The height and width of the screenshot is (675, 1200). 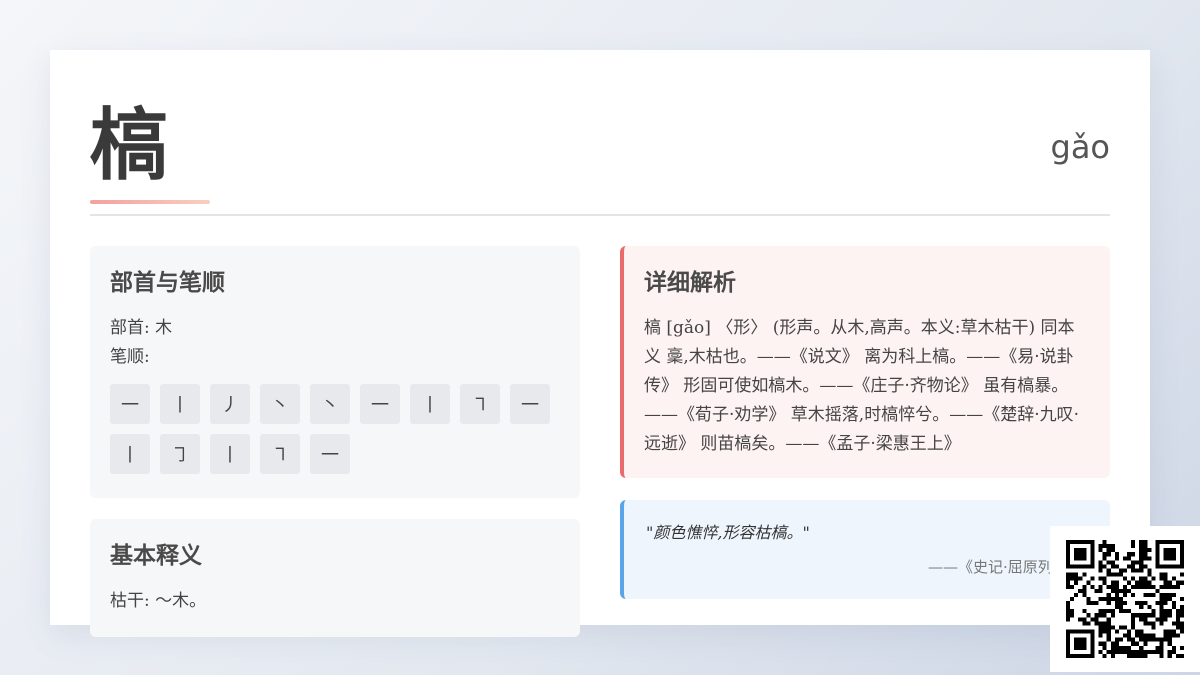 What do you see at coordinates (230, 404) in the screenshot?
I see `stroke-tile: 丿` at bounding box center [230, 404].